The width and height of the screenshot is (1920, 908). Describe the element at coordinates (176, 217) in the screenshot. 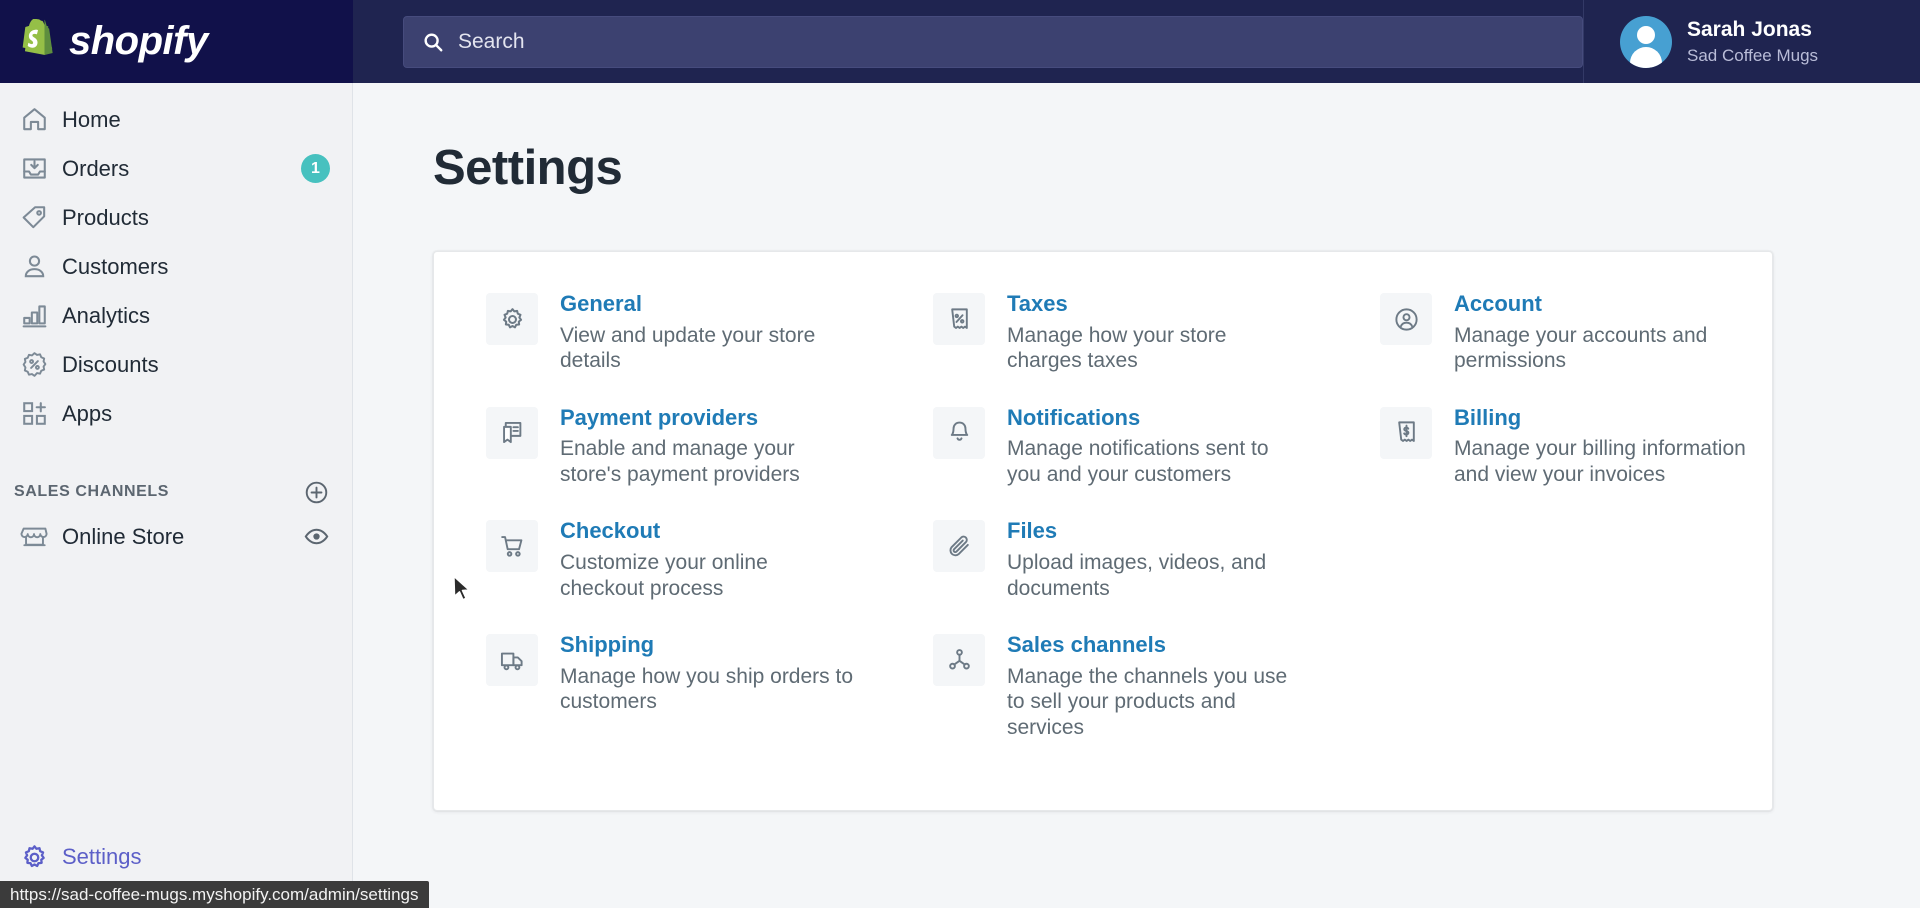

I see `sidebar-item-products: Products` at that location.